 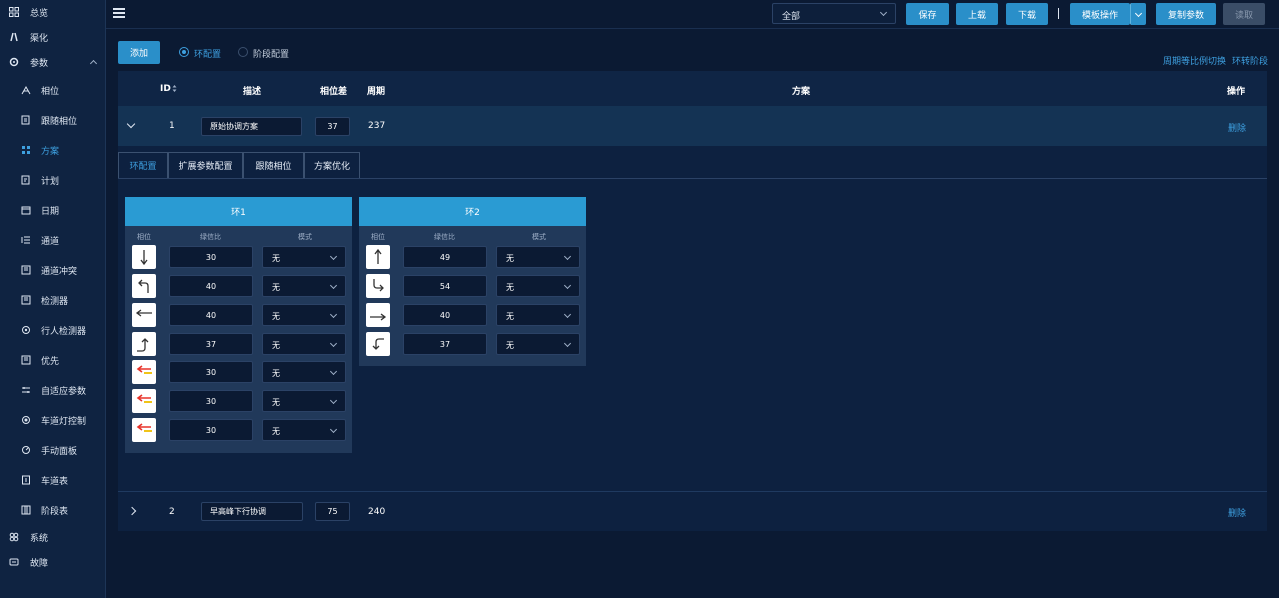 I want to click on row-id: 2, so click(x=172, y=512).